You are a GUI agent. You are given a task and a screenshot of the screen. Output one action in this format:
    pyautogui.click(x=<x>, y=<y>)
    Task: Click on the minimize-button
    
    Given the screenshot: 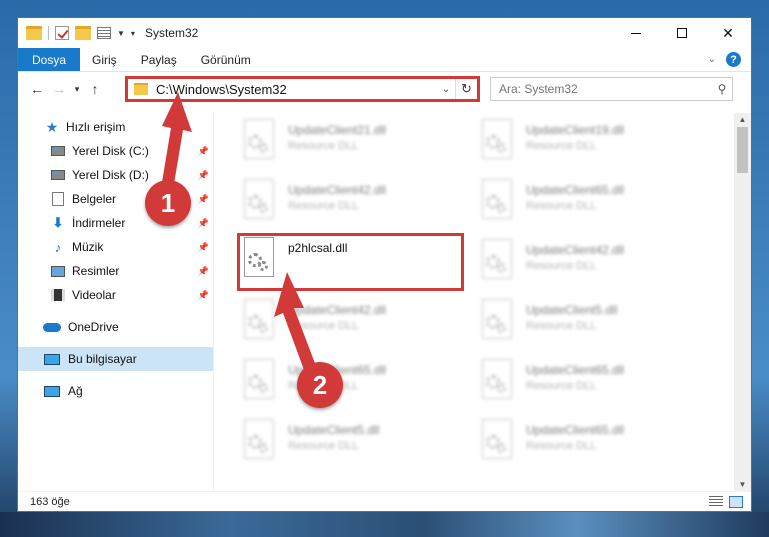 What is the action you would take?
    pyautogui.click(x=636, y=33)
    